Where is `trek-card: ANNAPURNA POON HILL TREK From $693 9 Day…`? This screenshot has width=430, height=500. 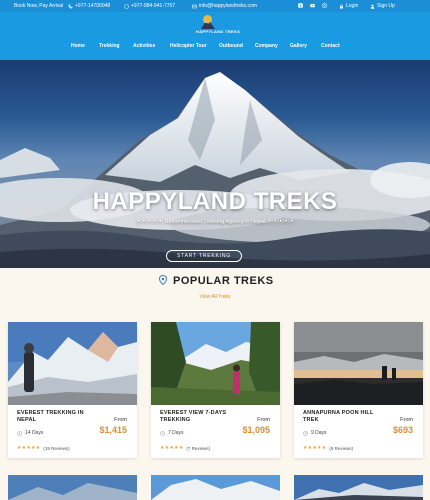
trek-card: ANNAPURNA POON HILL TREK From $693 9 Day… is located at coordinates (358, 390).